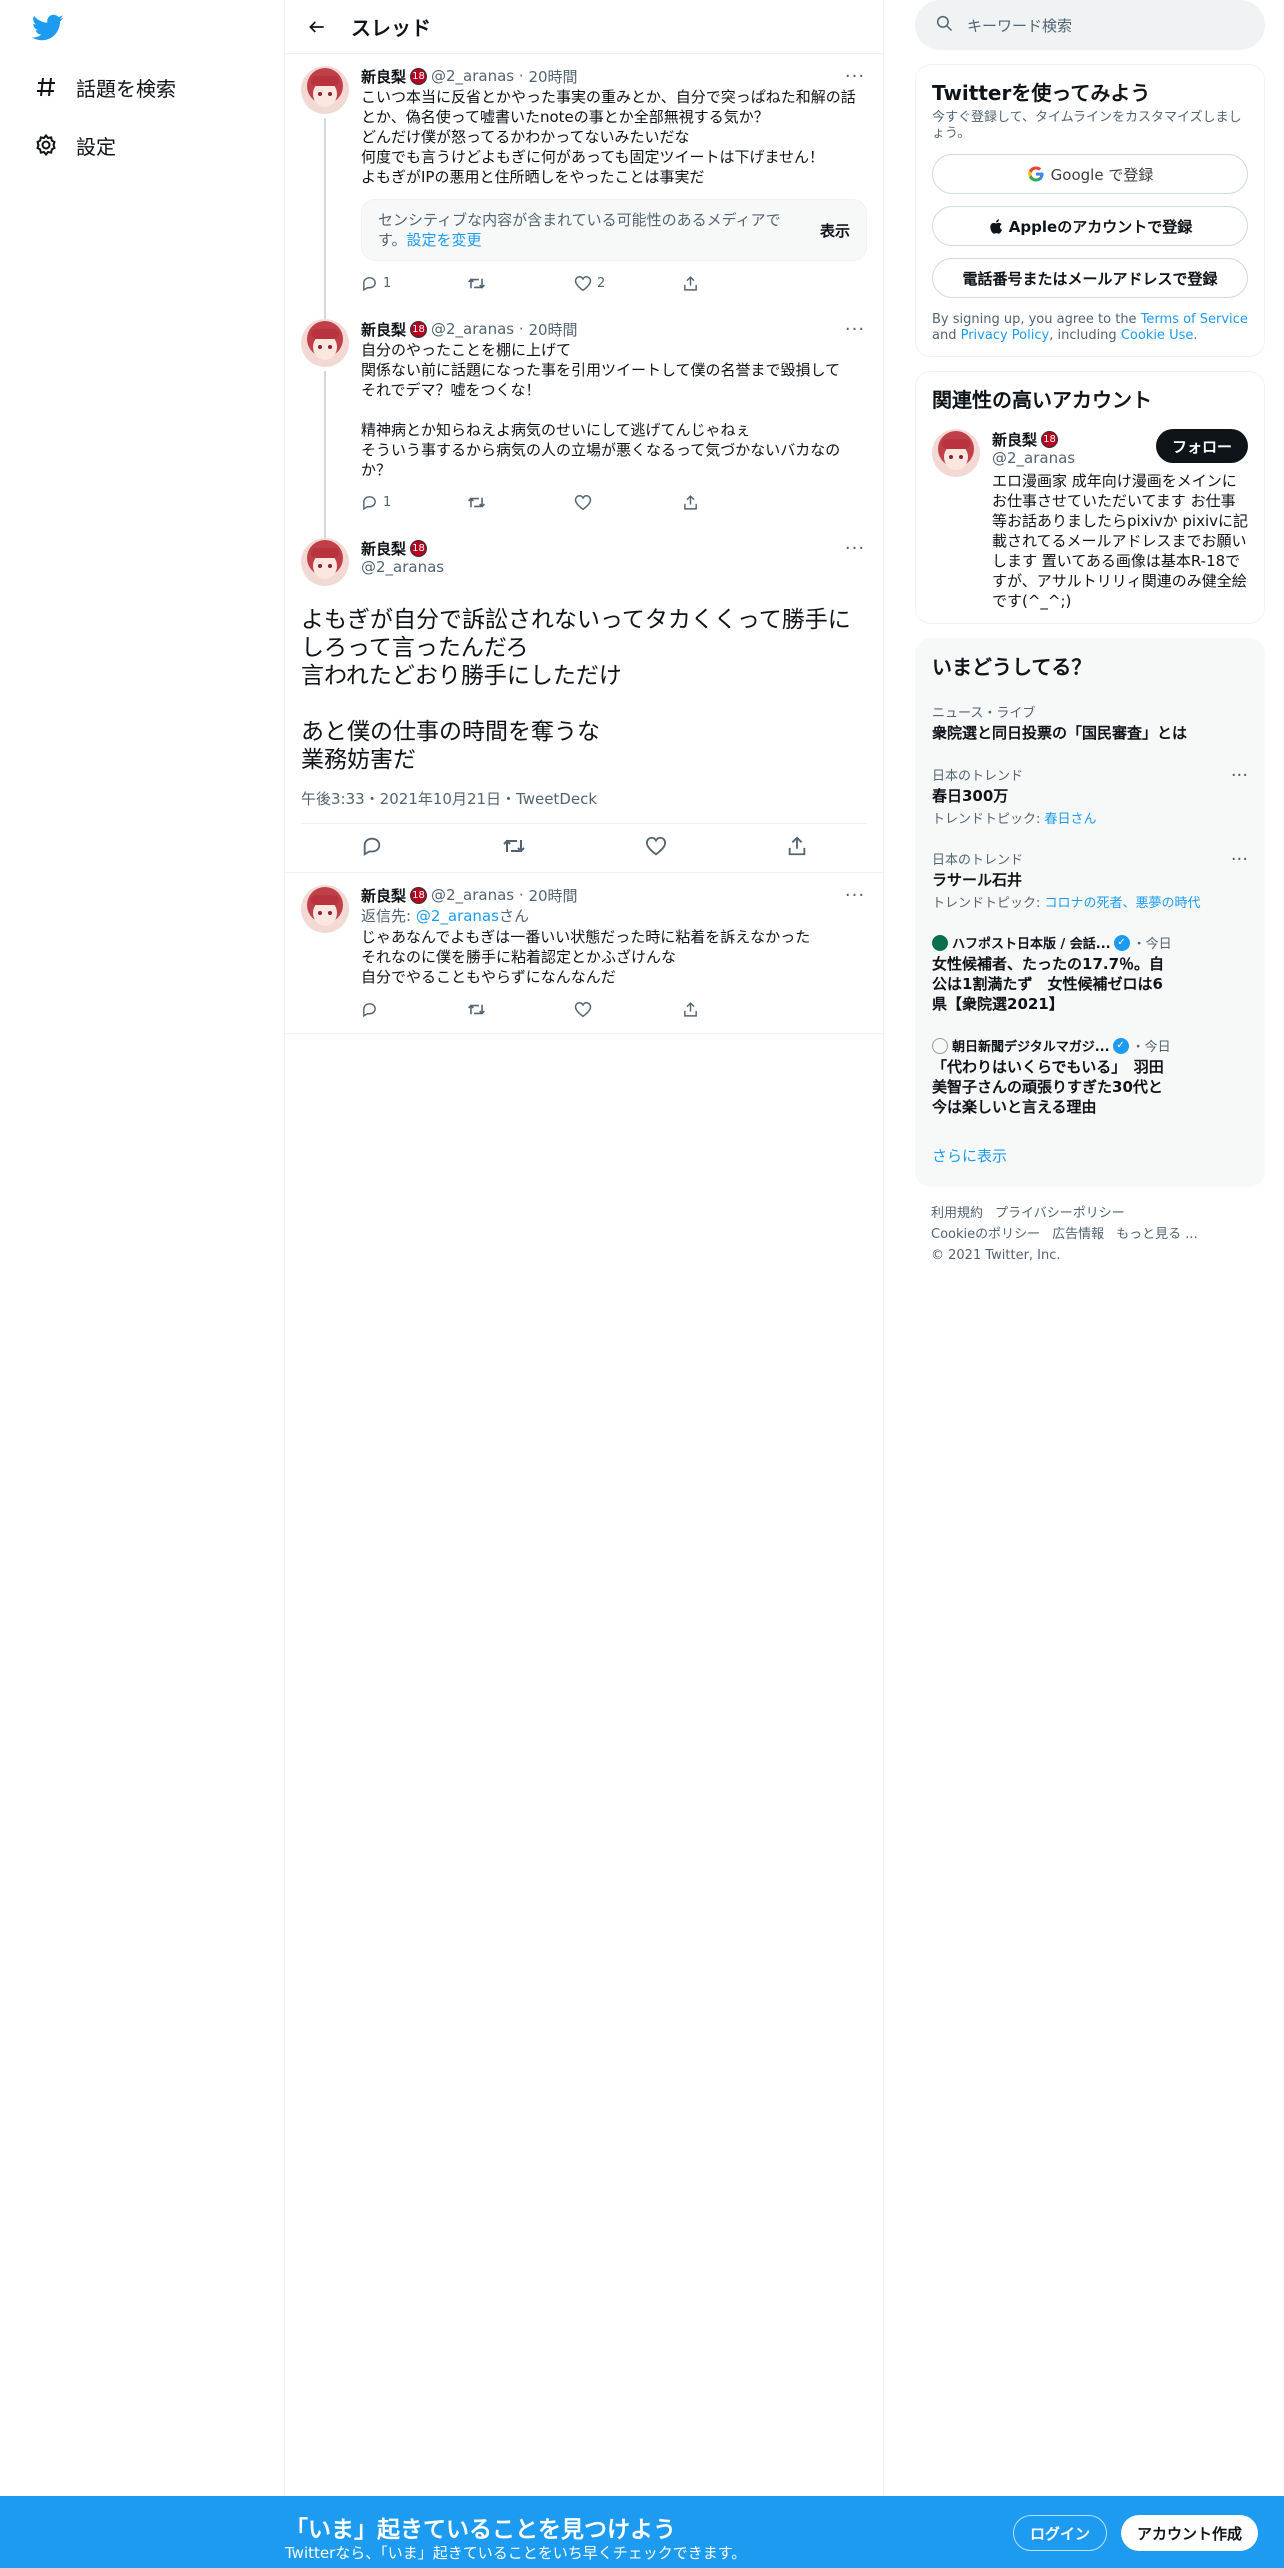 This screenshot has height=2568, width=1284. I want to click on apple-signup-button: Appleのアカウントで登録, so click(1090, 226).